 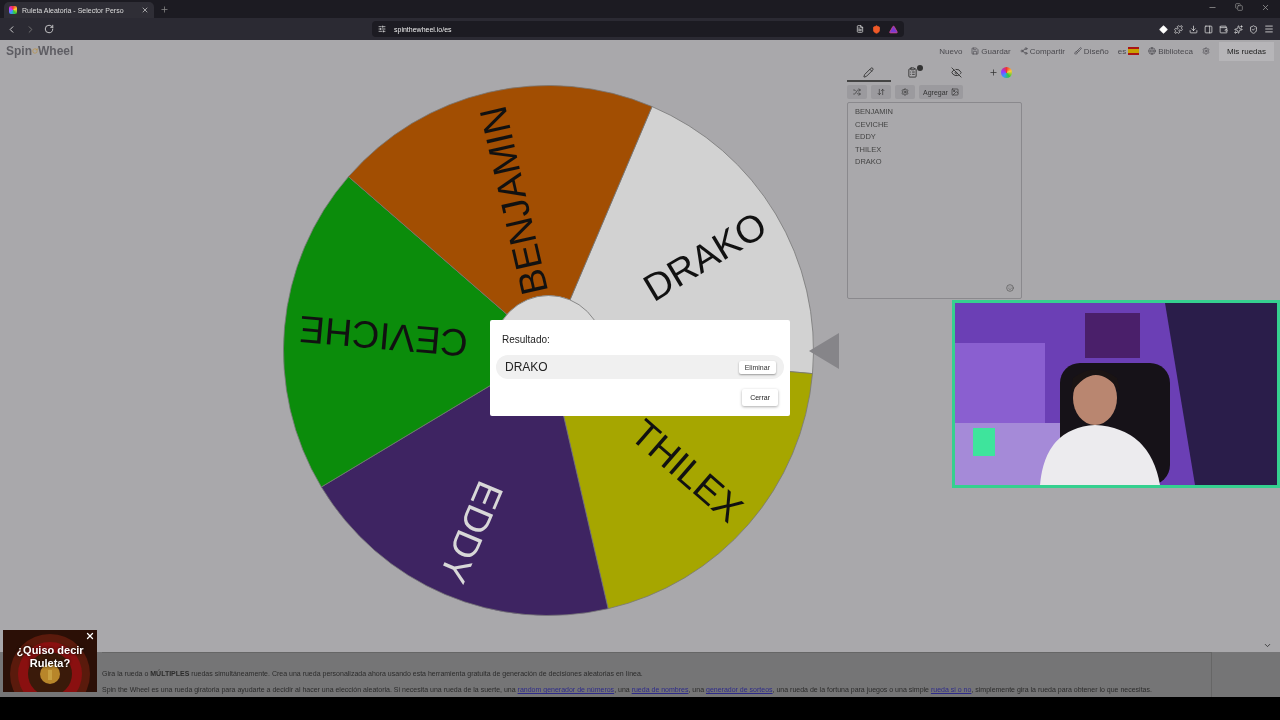 I want to click on nav-link: Compartir, so click(x=1042, y=51).